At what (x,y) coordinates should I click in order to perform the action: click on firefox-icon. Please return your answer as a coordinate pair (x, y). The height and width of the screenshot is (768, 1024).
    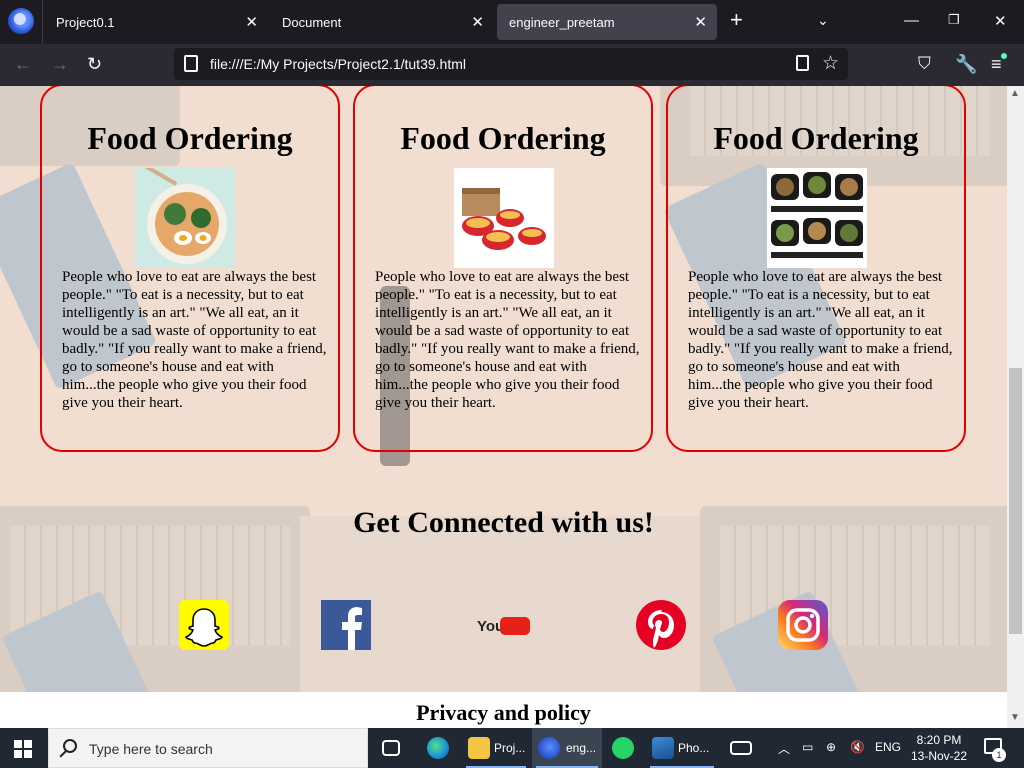
    Looking at the image, I should click on (549, 748).